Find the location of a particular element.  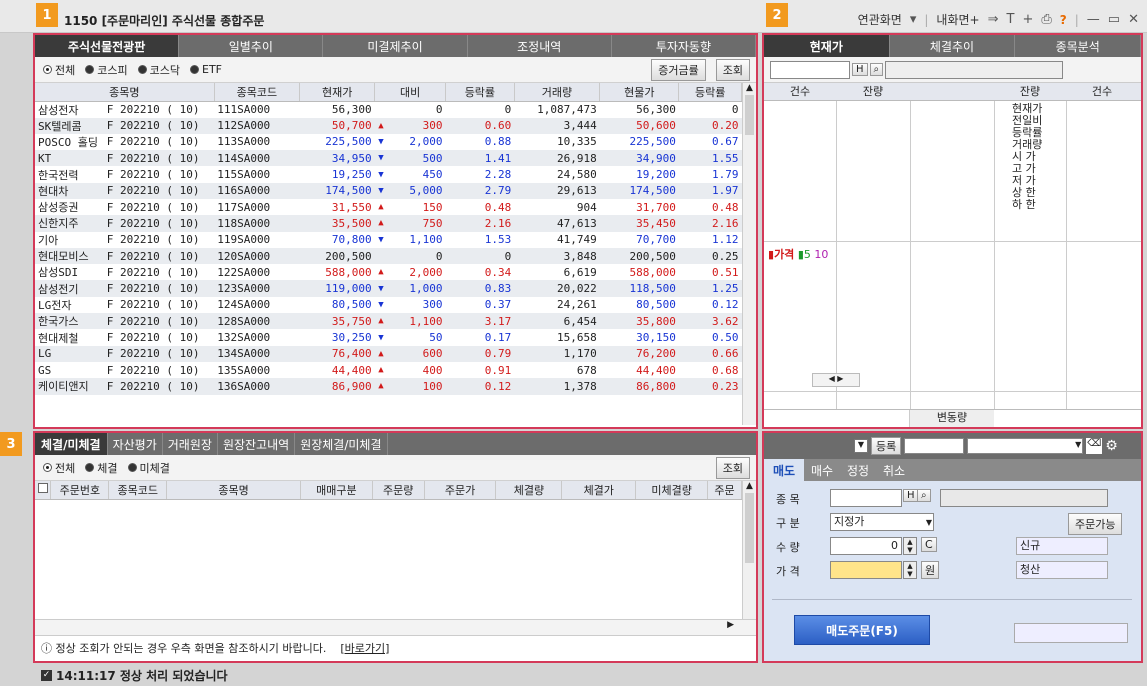

radio-unexecuted: 미체결 is located at coordinates (148, 468).